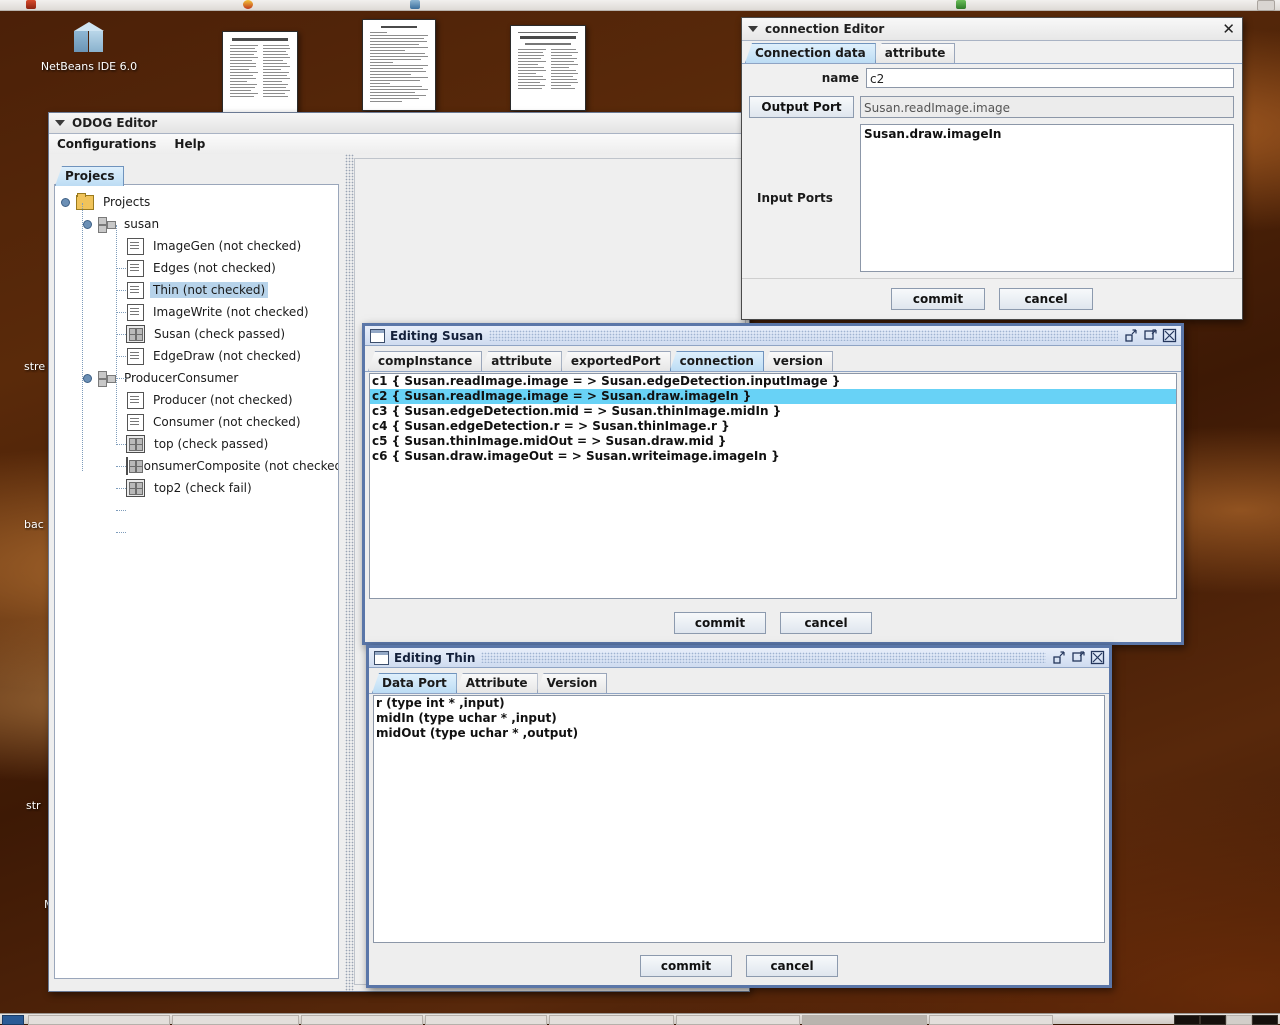  I want to click on odog-editor-menubar: Configurations Help, so click(399, 144).